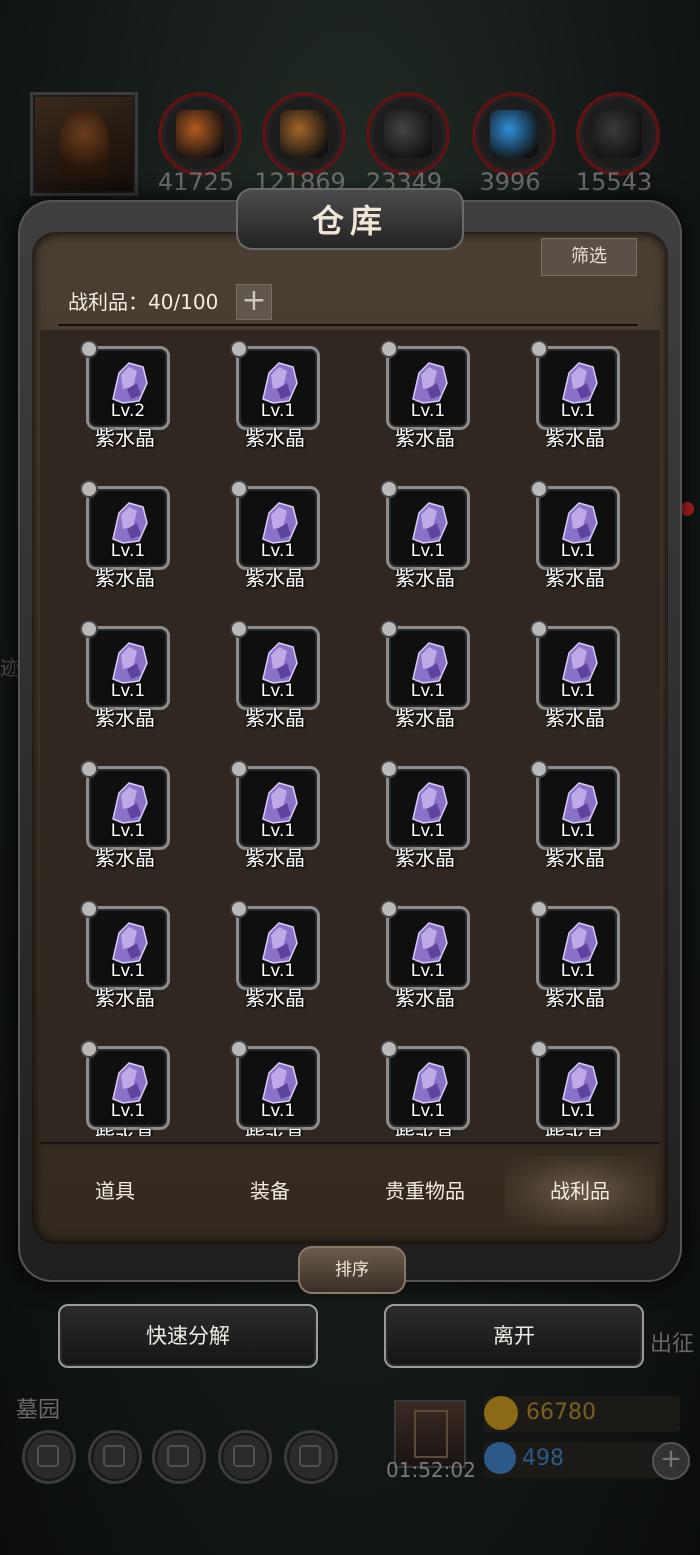 This screenshot has height=1555, width=700. I want to click on leave-button: 离开, so click(514, 1336).